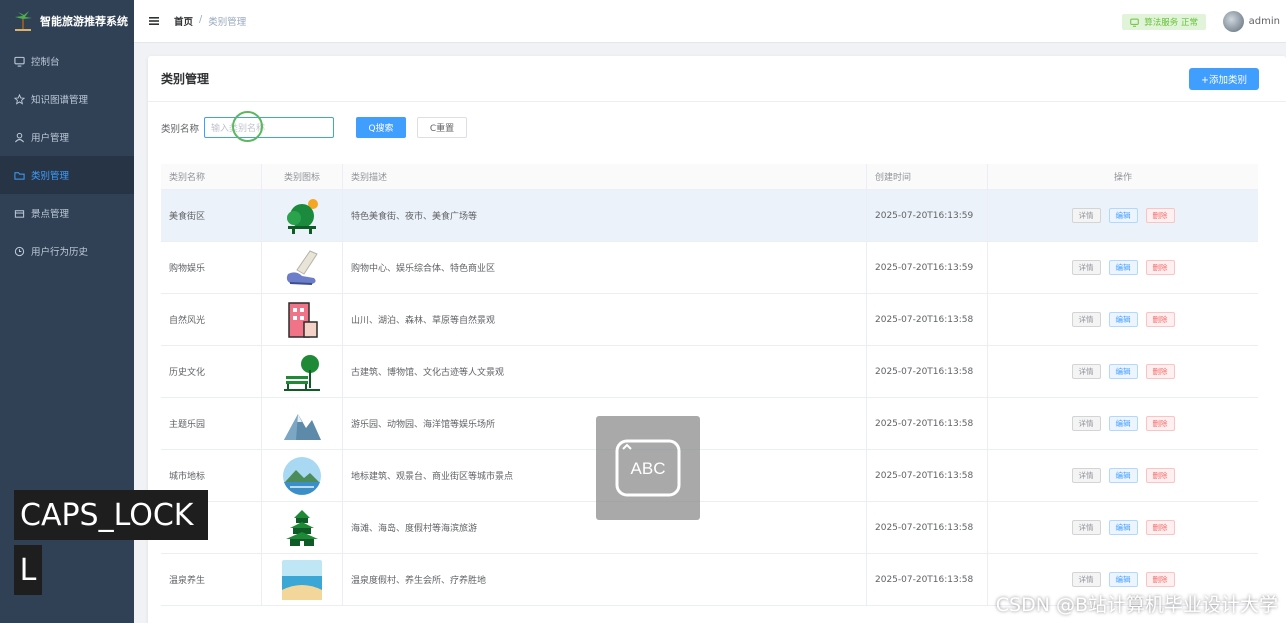  I want to click on filter-bar: 类别名称 输入类别名称 Q搜索 C重置, so click(314, 127).